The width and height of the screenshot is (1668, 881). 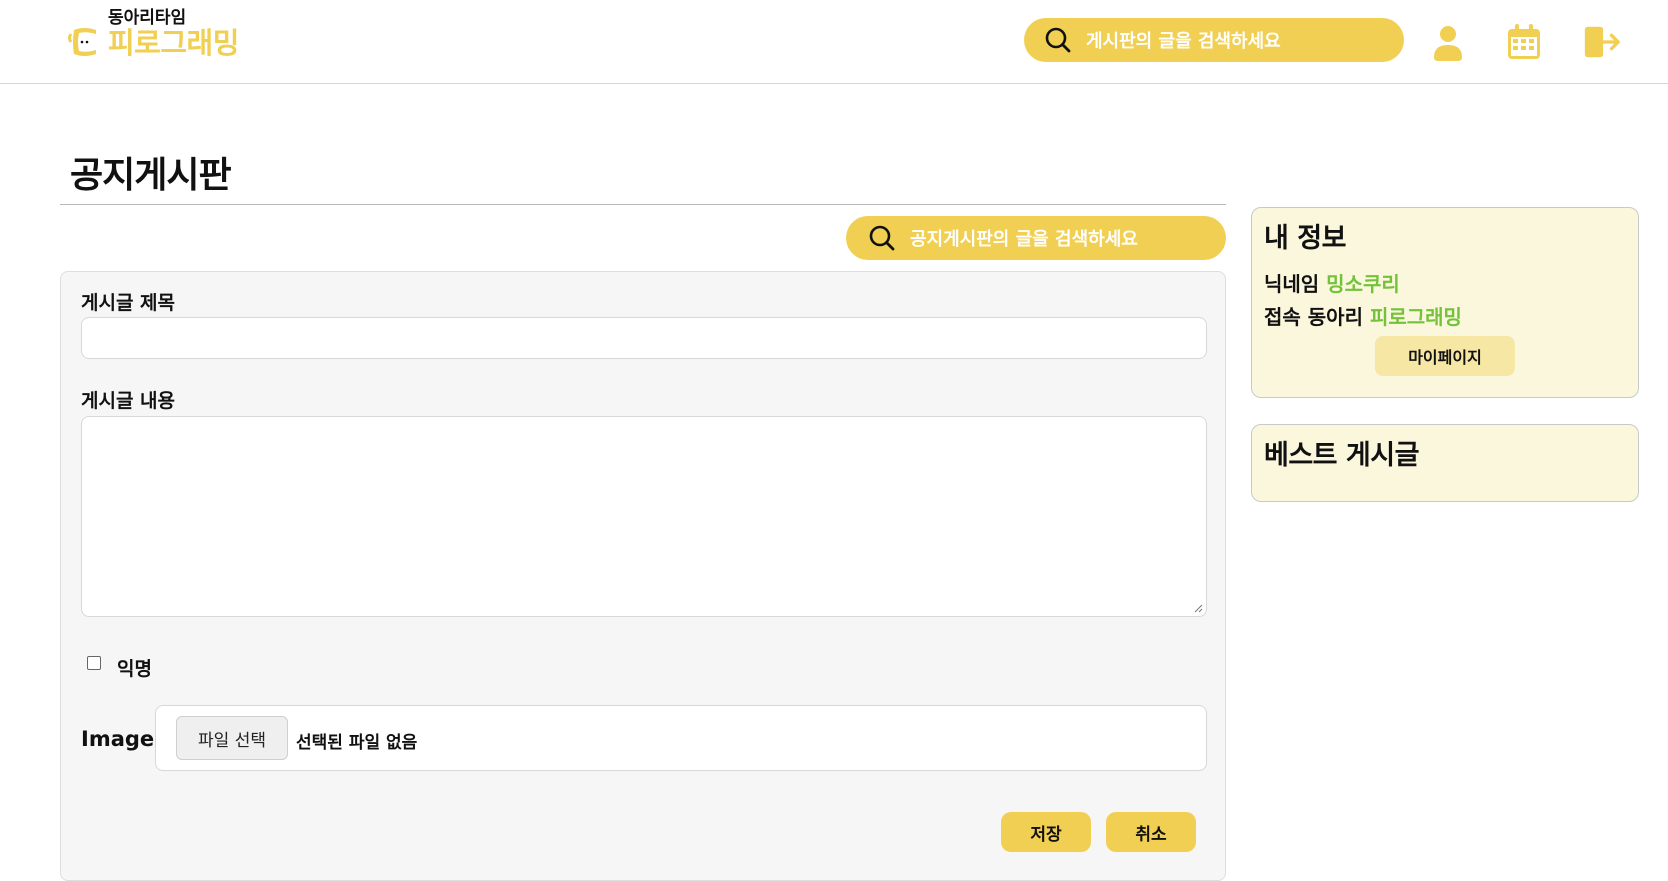 I want to click on logout-icon, so click(x=1602, y=42).